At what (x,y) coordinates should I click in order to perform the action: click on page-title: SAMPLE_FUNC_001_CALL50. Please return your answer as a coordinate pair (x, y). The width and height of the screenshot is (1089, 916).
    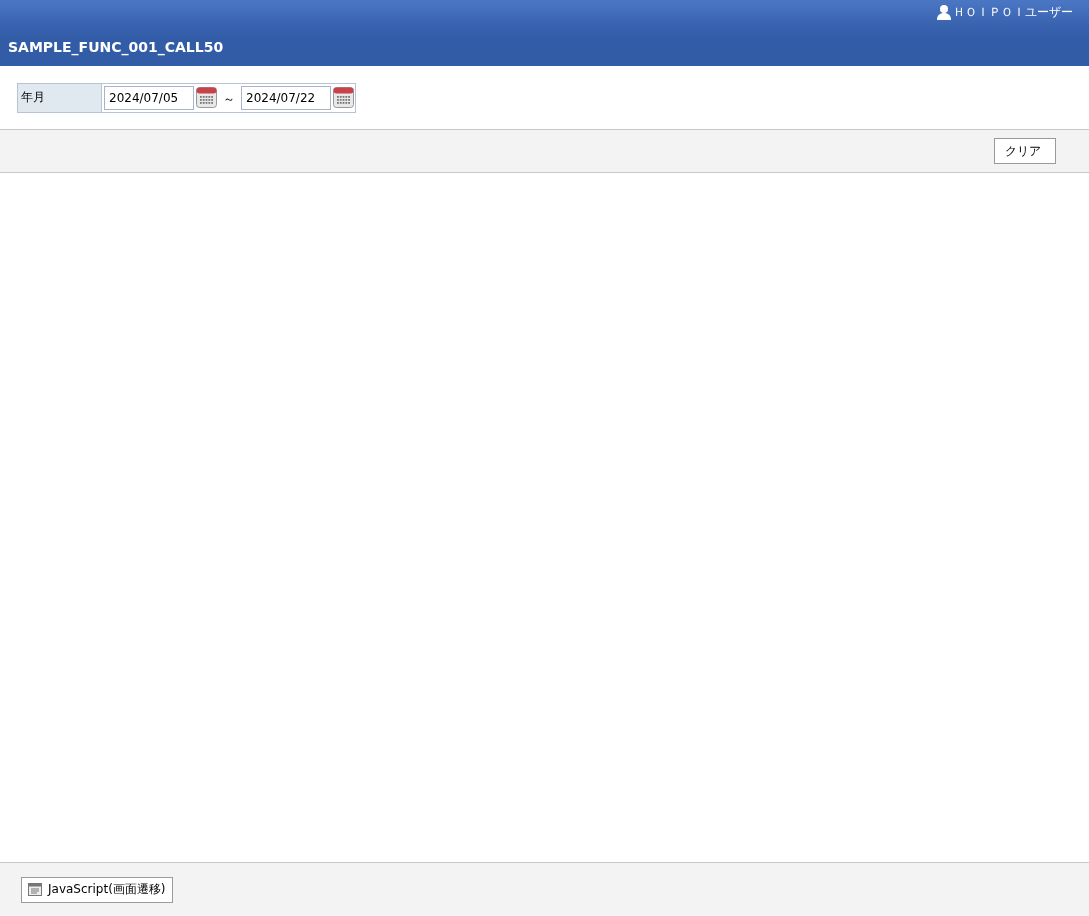
    Looking at the image, I should click on (116, 47).